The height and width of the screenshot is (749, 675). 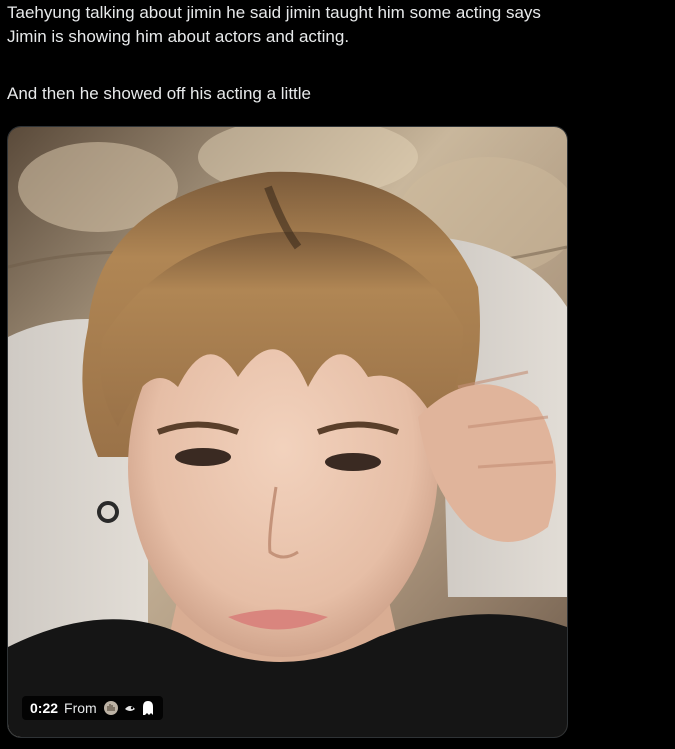 I want to click on video-duration-badge: 0:22 From, so click(x=92, y=708).